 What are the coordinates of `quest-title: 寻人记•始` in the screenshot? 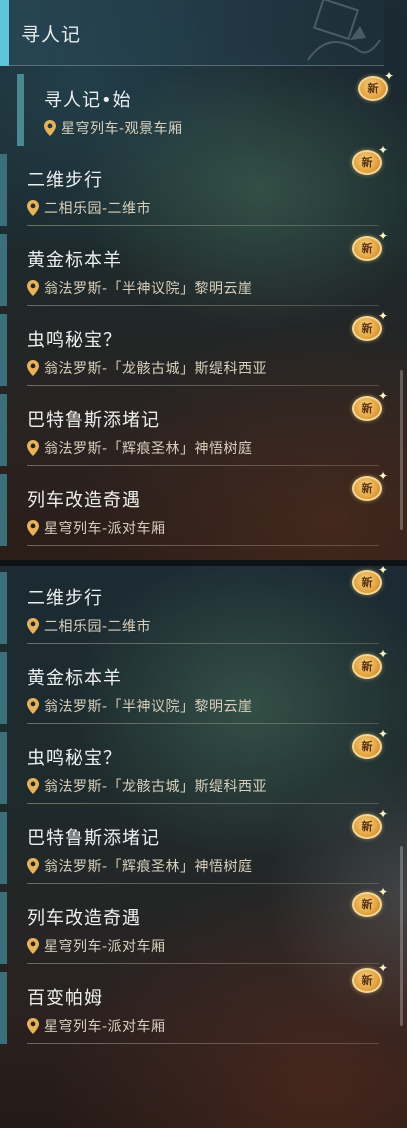 It's located at (88, 100).